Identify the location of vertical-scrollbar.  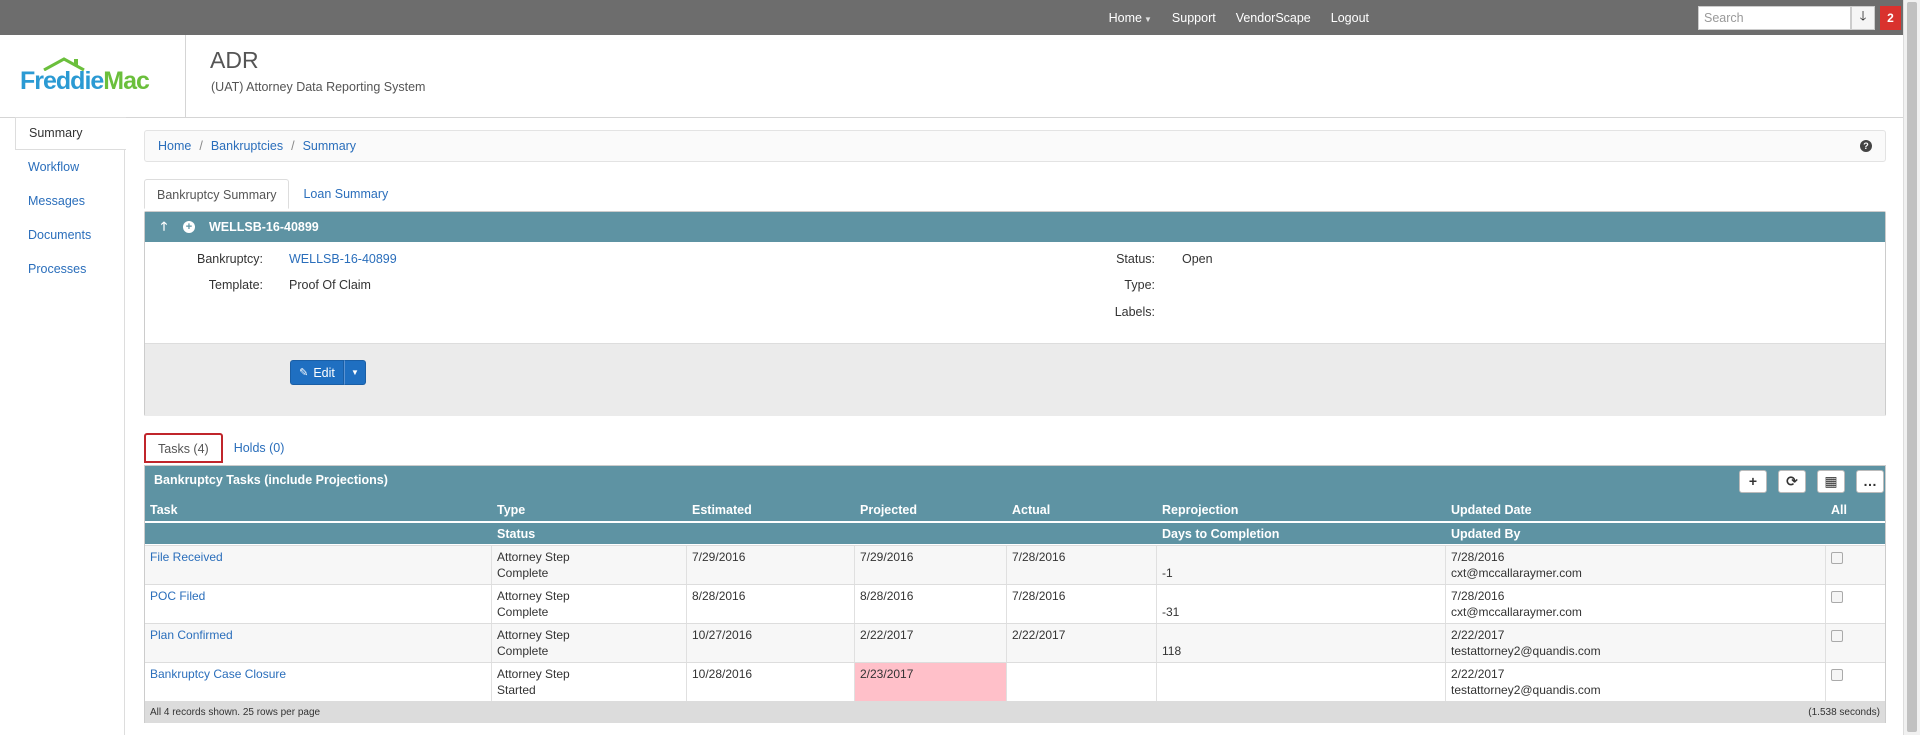
(1911, 367).